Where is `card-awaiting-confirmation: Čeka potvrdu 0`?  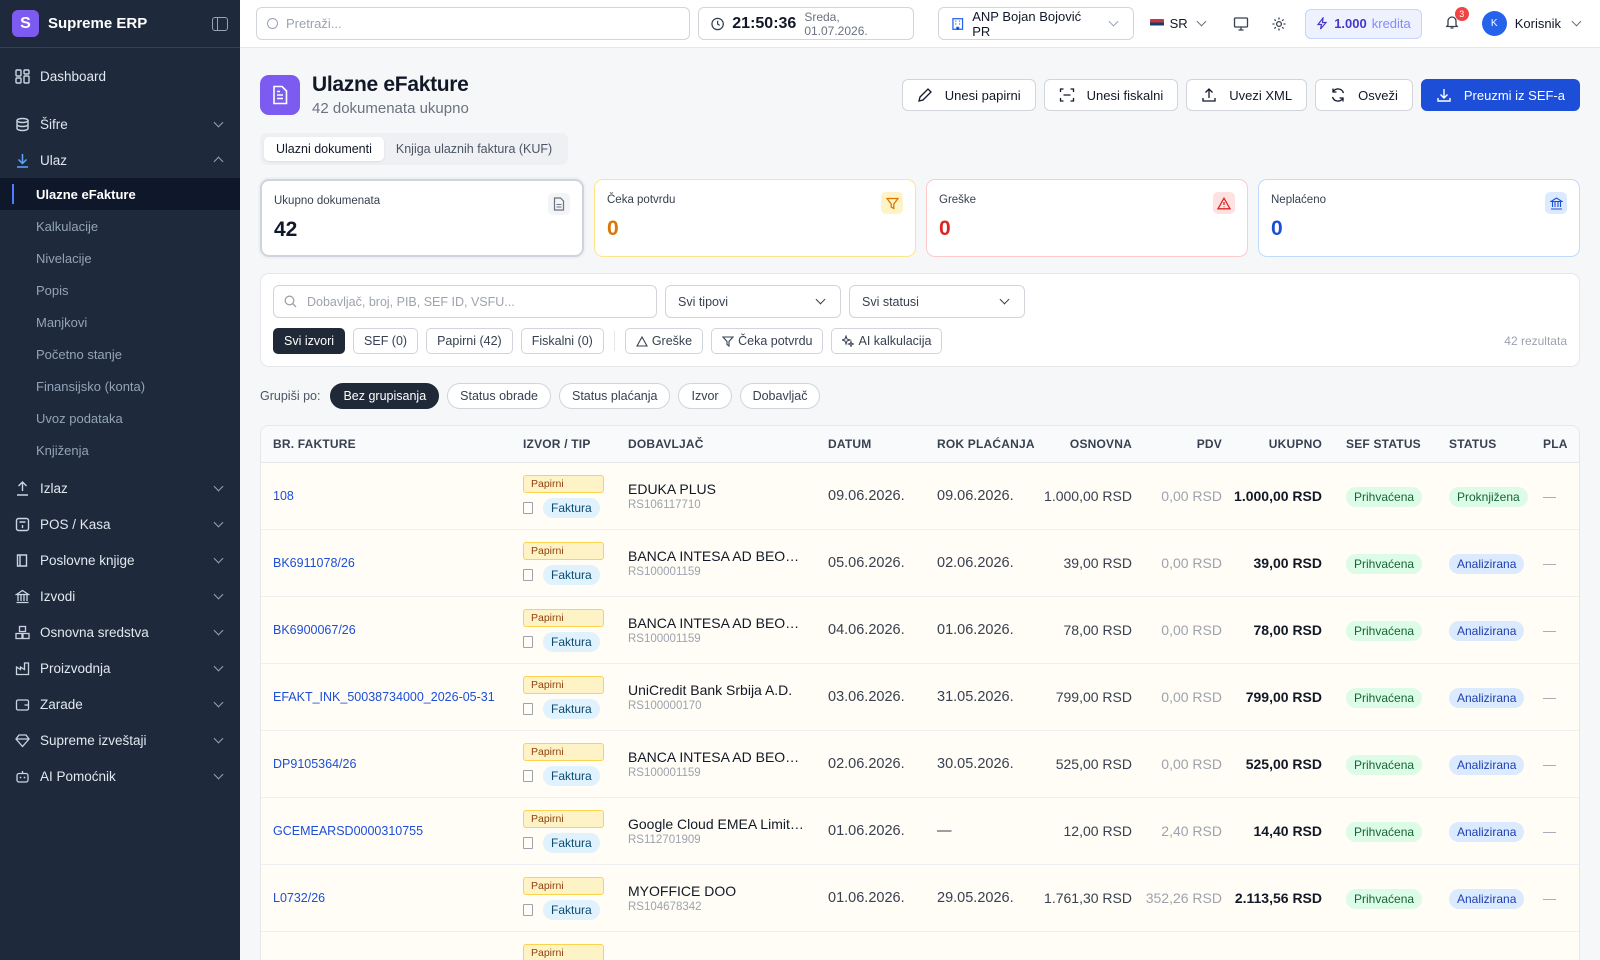
card-awaiting-confirmation: Čeka potvrdu 0 is located at coordinates (755, 218).